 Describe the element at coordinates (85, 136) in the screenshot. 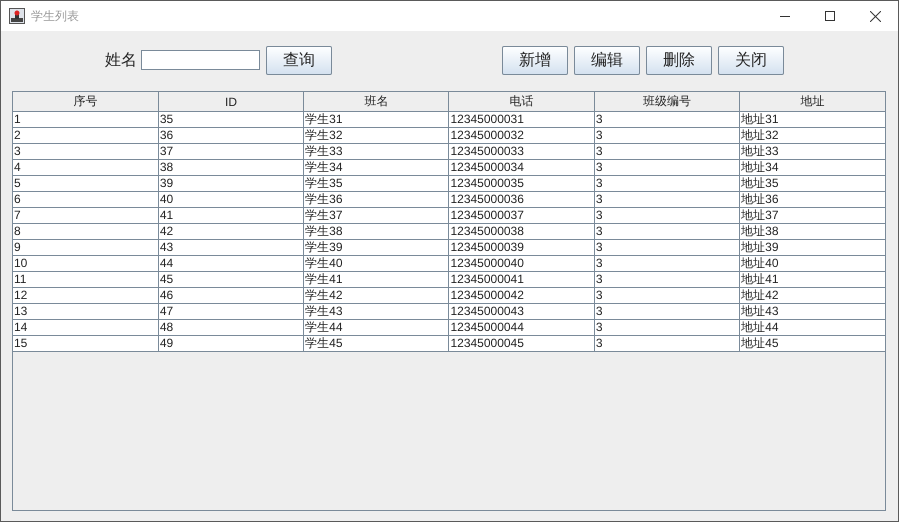

I see `table-cell: 2` at that location.